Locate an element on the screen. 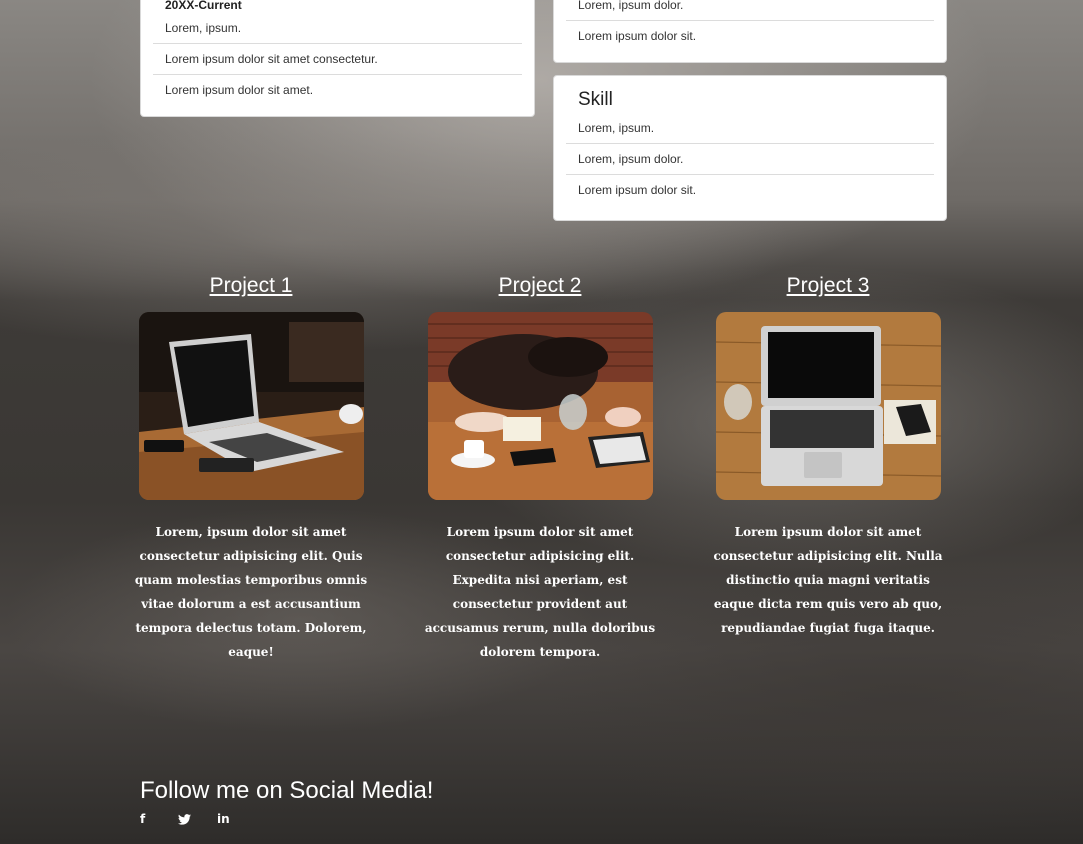 The width and height of the screenshot is (1083, 844). project-2-image is located at coordinates (540, 406).